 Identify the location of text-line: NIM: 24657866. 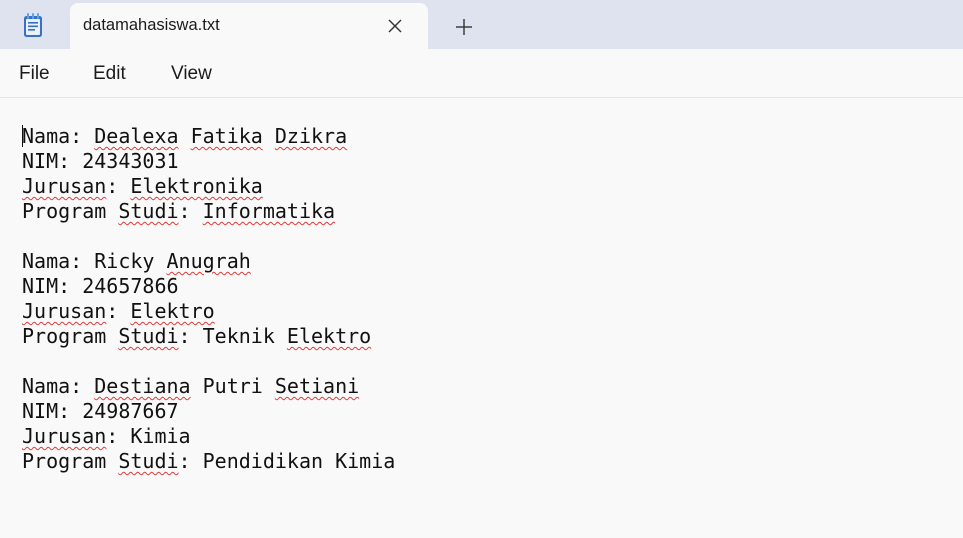
(208, 286).